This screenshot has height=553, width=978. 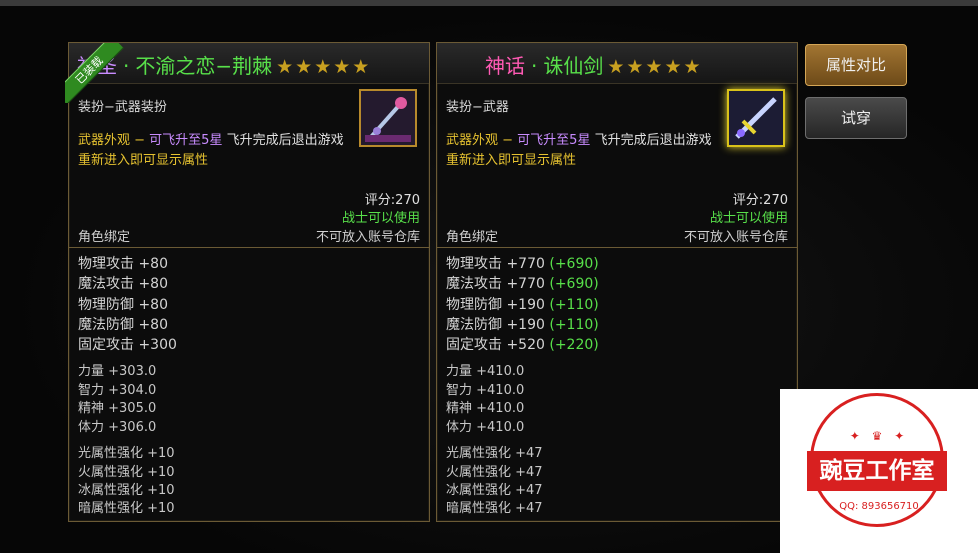 I want to click on item-name: 诛仙剑, so click(x=573, y=66).